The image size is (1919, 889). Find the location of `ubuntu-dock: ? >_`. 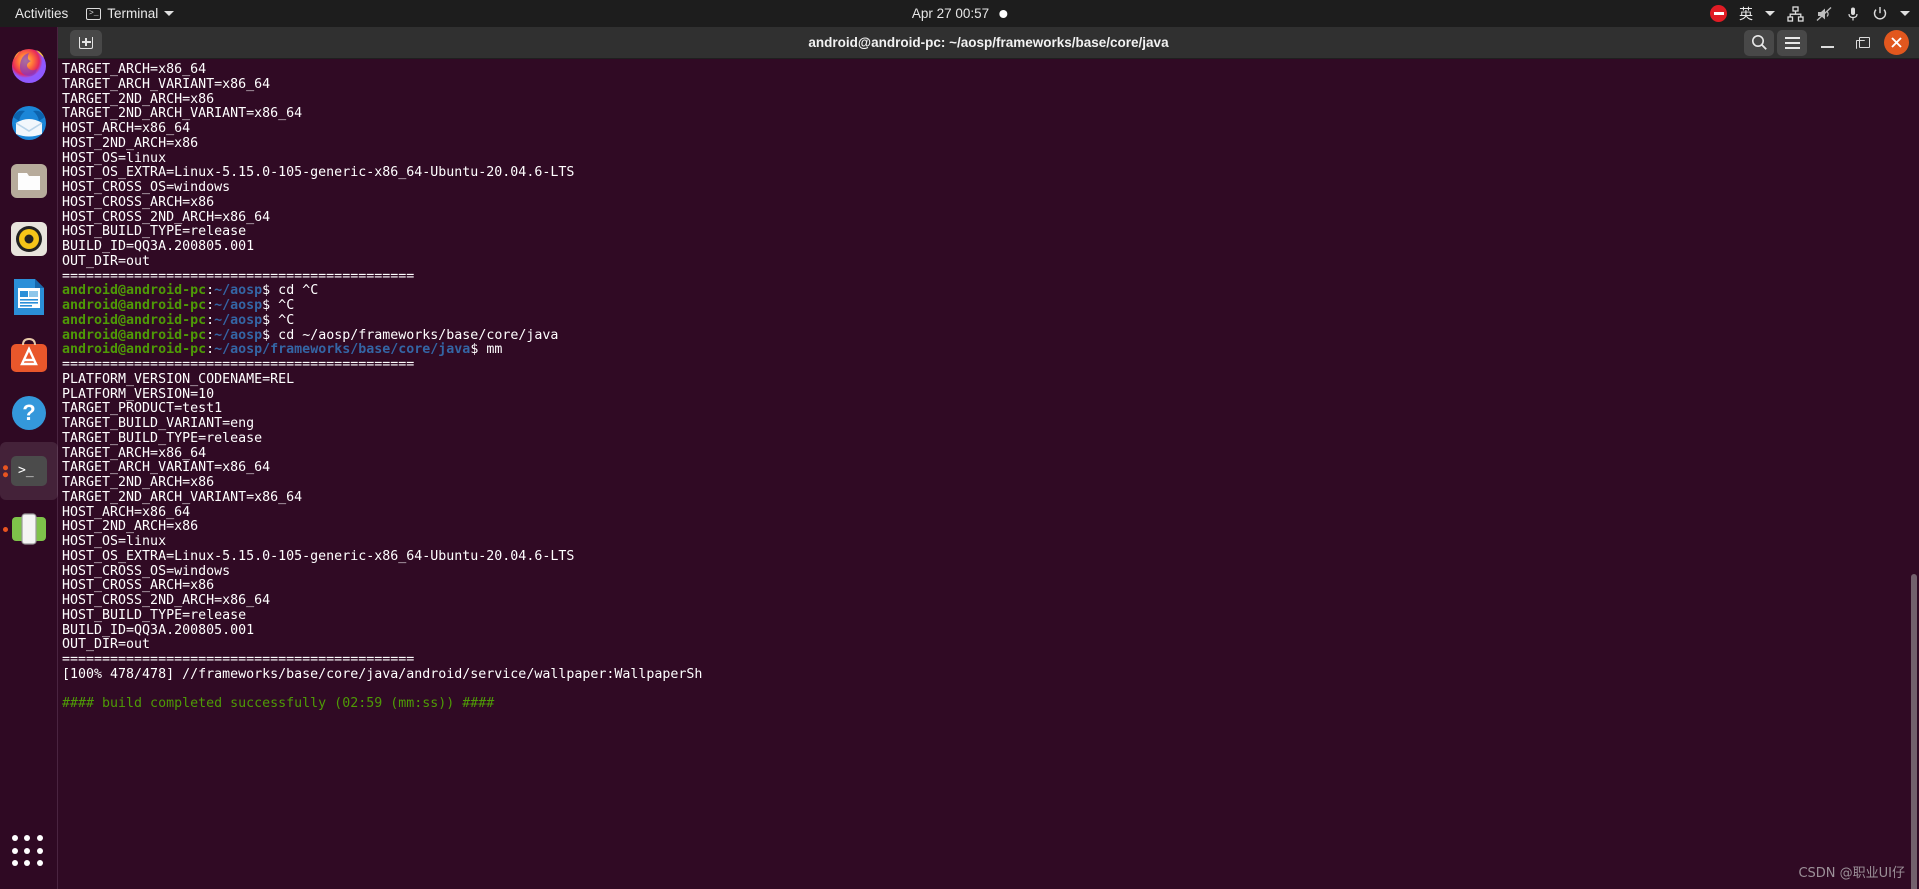

ubuntu-dock: ? >_ is located at coordinates (29, 458).